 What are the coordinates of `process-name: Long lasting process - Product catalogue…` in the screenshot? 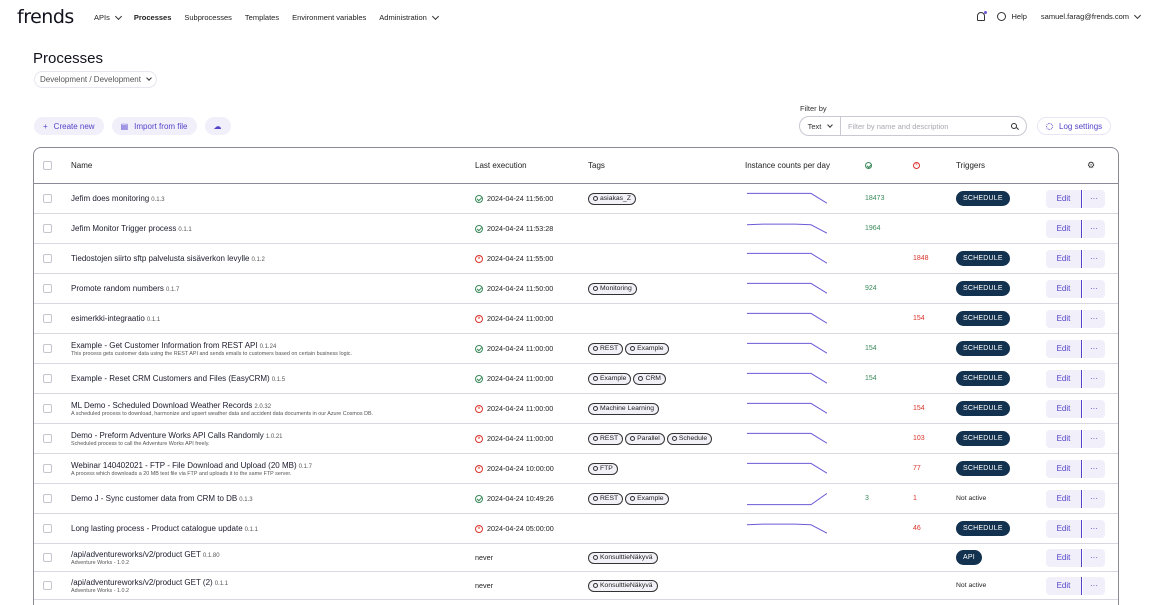 It's located at (157, 528).